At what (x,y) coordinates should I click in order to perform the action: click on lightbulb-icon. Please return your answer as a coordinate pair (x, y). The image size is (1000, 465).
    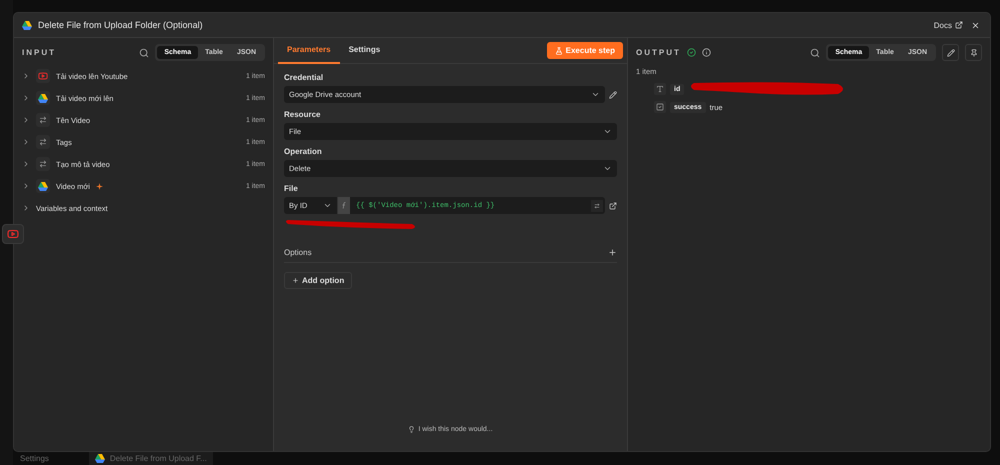
    Looking at the image, I should click on (412, 429).